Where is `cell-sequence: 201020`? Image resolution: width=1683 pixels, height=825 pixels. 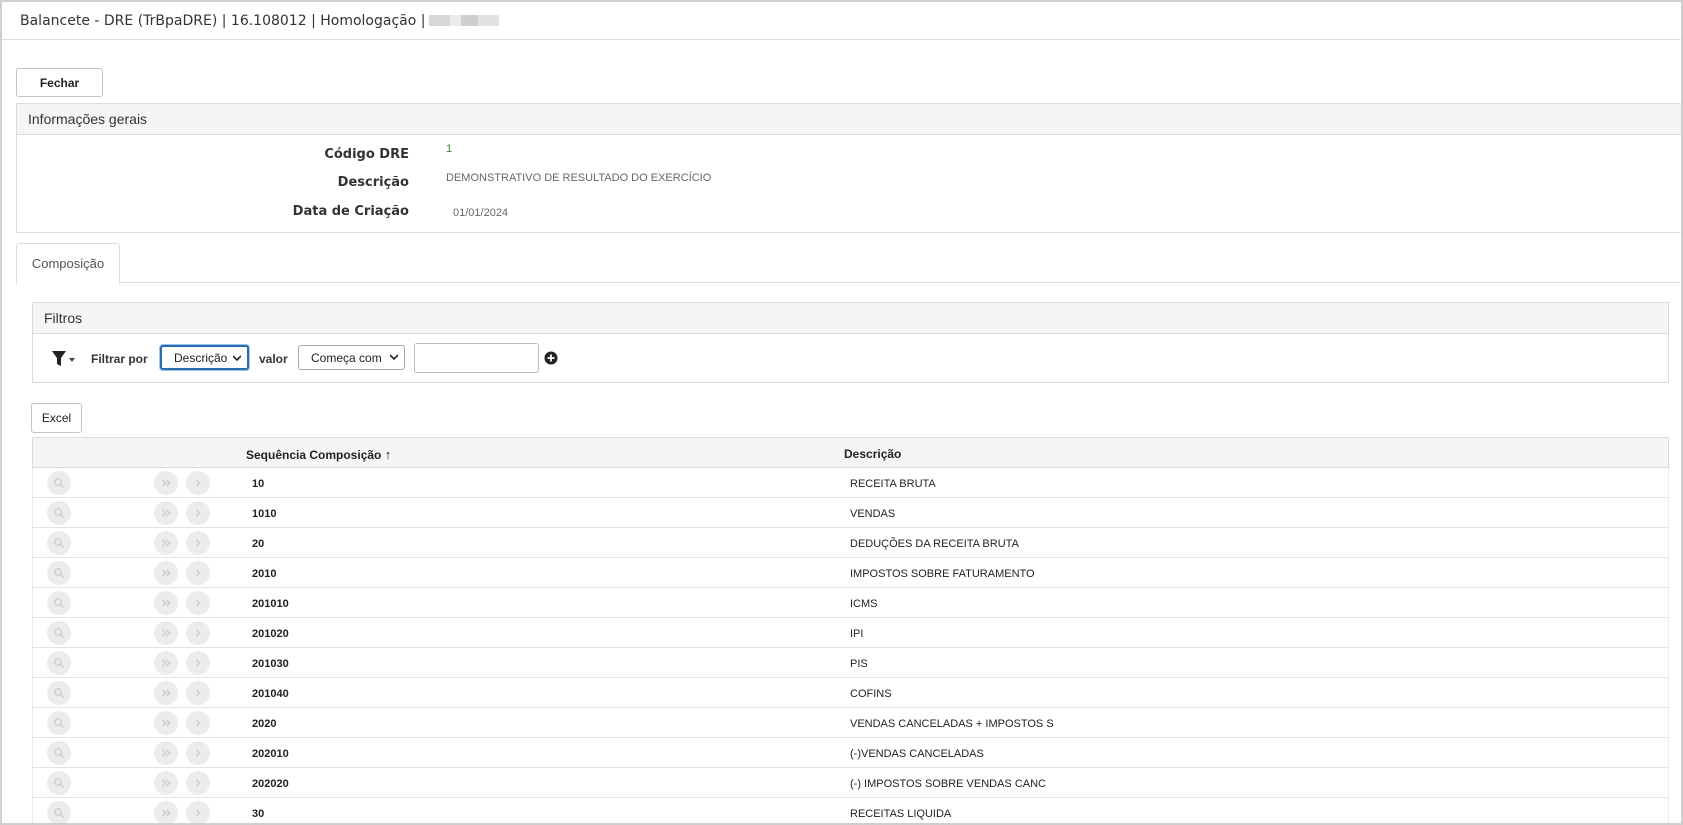
cell-sequence: 201020 is located at coordinates (270, 634).